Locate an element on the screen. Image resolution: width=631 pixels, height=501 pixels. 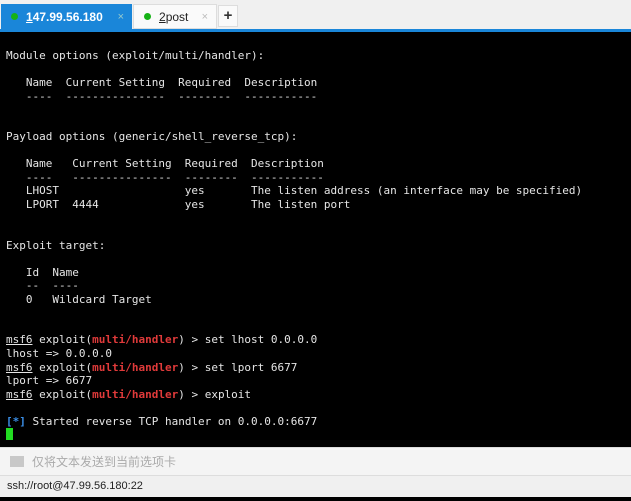
tab-session-2: 2 post × is located at coordinates (175, 16).